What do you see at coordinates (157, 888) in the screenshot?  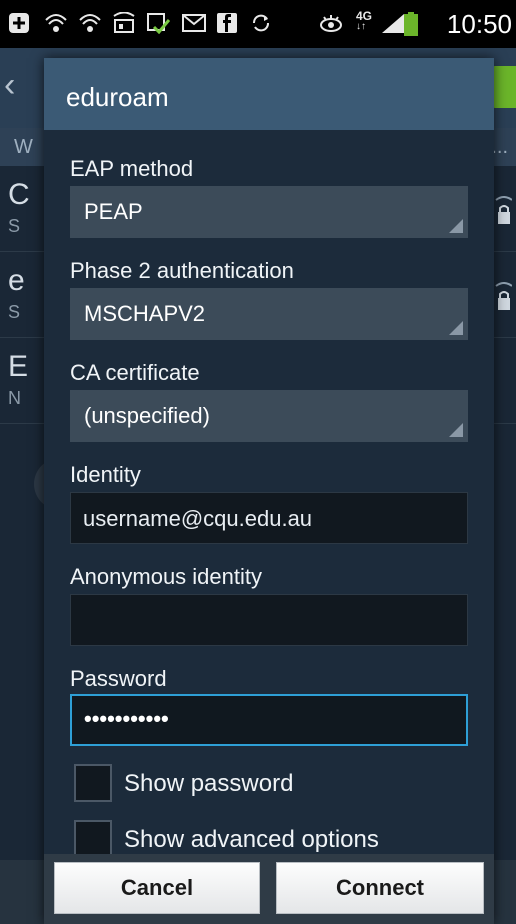 I see `cancel-button: Cancel` at bounding box center [157, 888].